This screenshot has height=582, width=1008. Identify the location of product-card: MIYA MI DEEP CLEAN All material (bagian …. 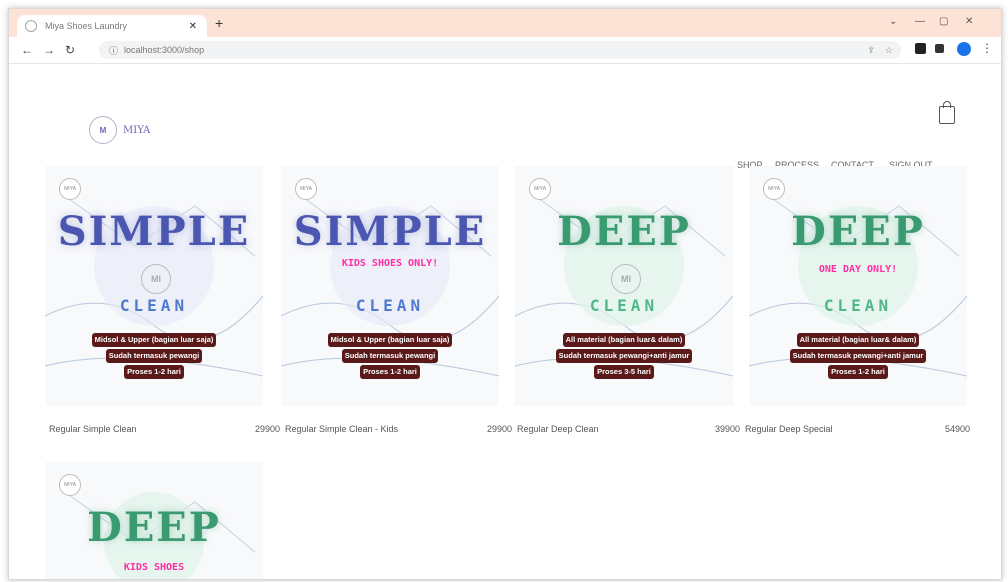
(624, 286).